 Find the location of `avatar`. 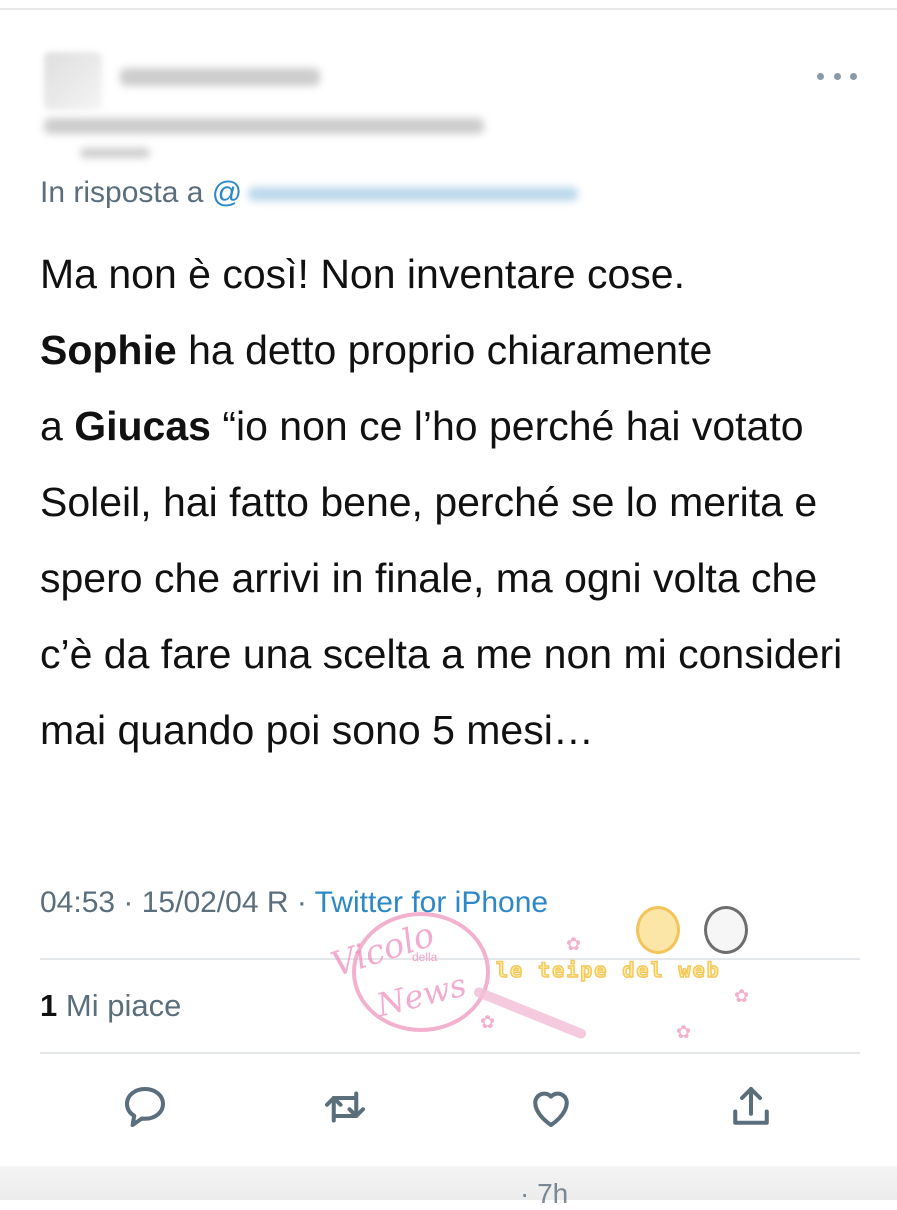

avatar is located at coordinates (73, 81).